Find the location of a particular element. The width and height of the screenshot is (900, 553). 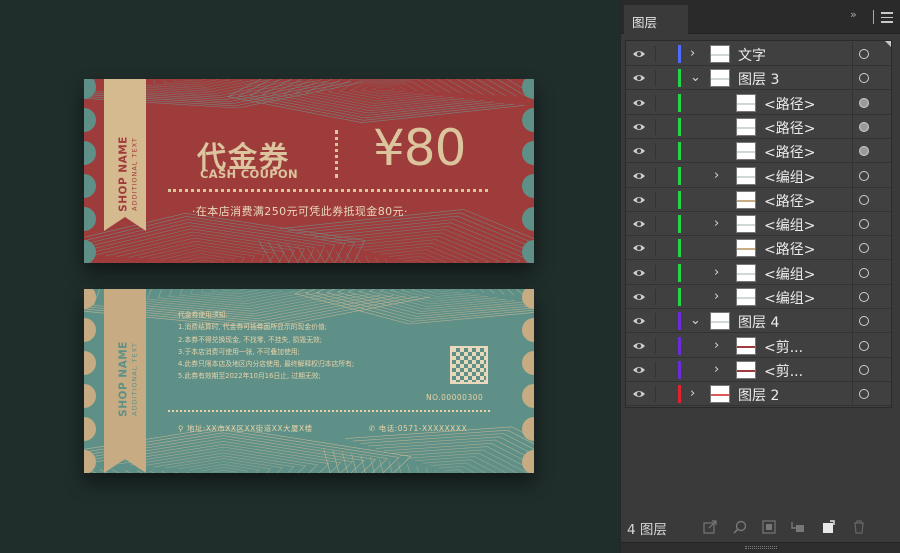

sublayer-icon is located at coordinates (798, 527).